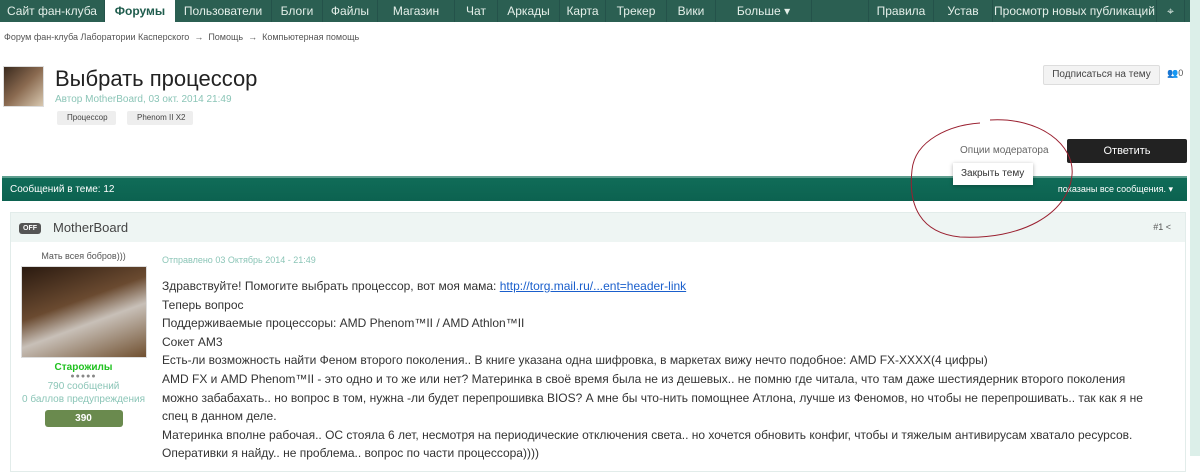  What do you see at coordinates (583, 11) in the screenshot?
I see `nav-map: Карта` at bounding box center [583, 11].